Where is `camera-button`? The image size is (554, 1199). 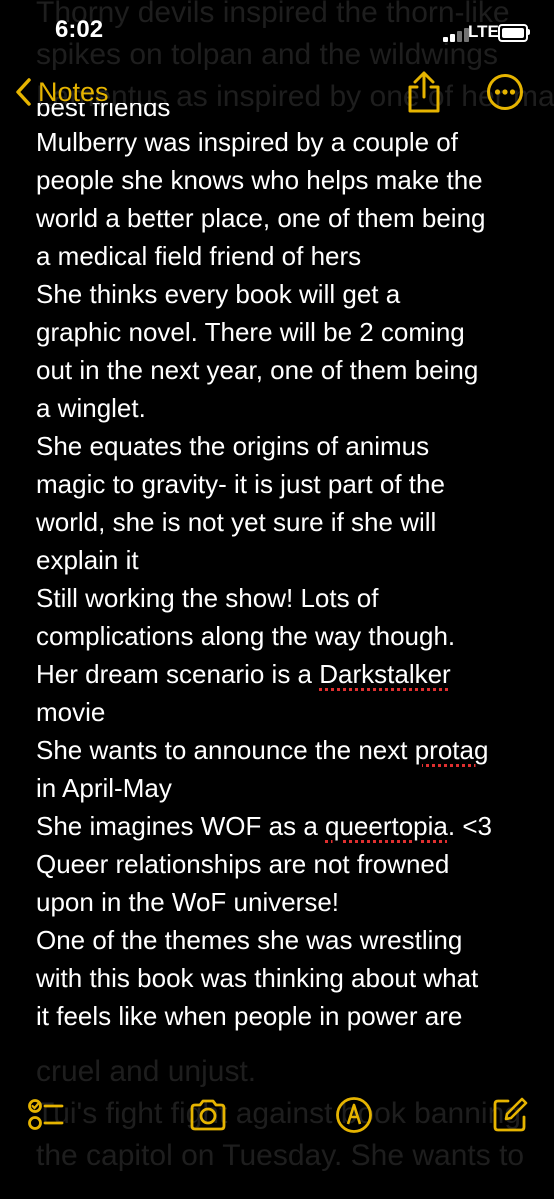
camera-button is located at coordinates (208, 1117).